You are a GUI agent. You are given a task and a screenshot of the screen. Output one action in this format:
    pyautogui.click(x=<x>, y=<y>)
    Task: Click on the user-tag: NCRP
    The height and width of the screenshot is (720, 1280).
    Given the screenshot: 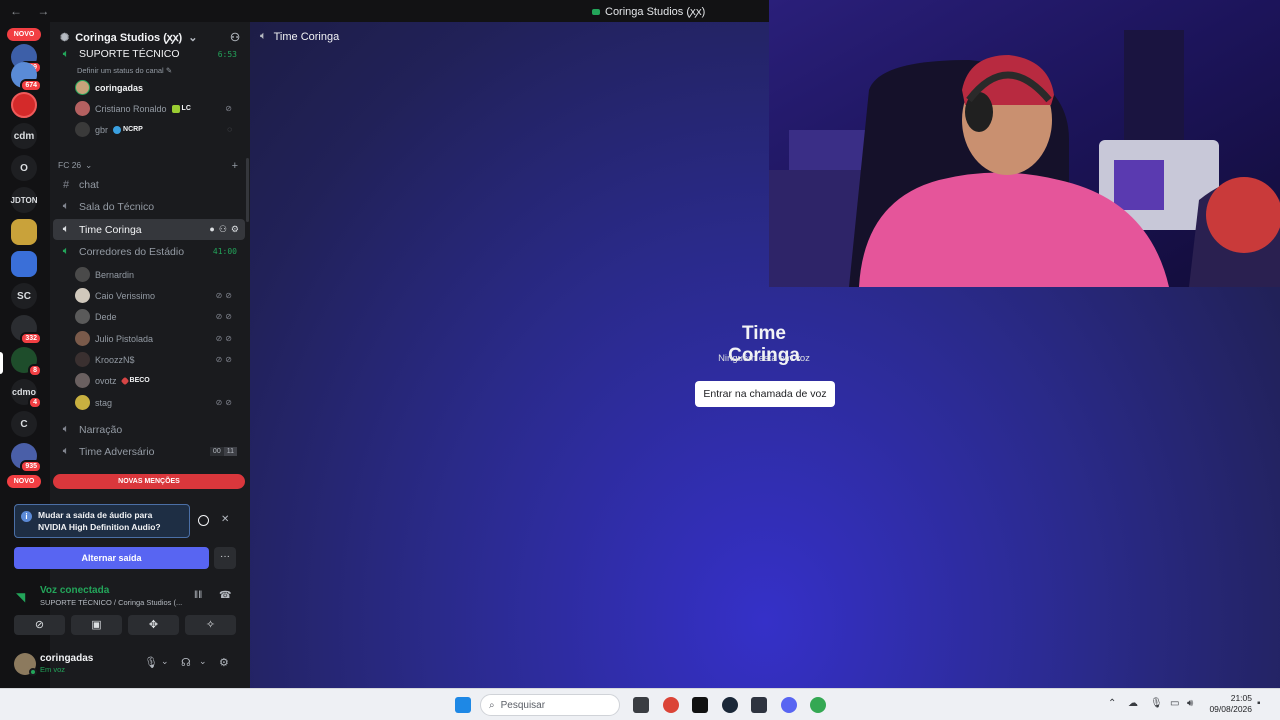 What is the action you would take?
    pyautogui.click(x=128, y=129)
    